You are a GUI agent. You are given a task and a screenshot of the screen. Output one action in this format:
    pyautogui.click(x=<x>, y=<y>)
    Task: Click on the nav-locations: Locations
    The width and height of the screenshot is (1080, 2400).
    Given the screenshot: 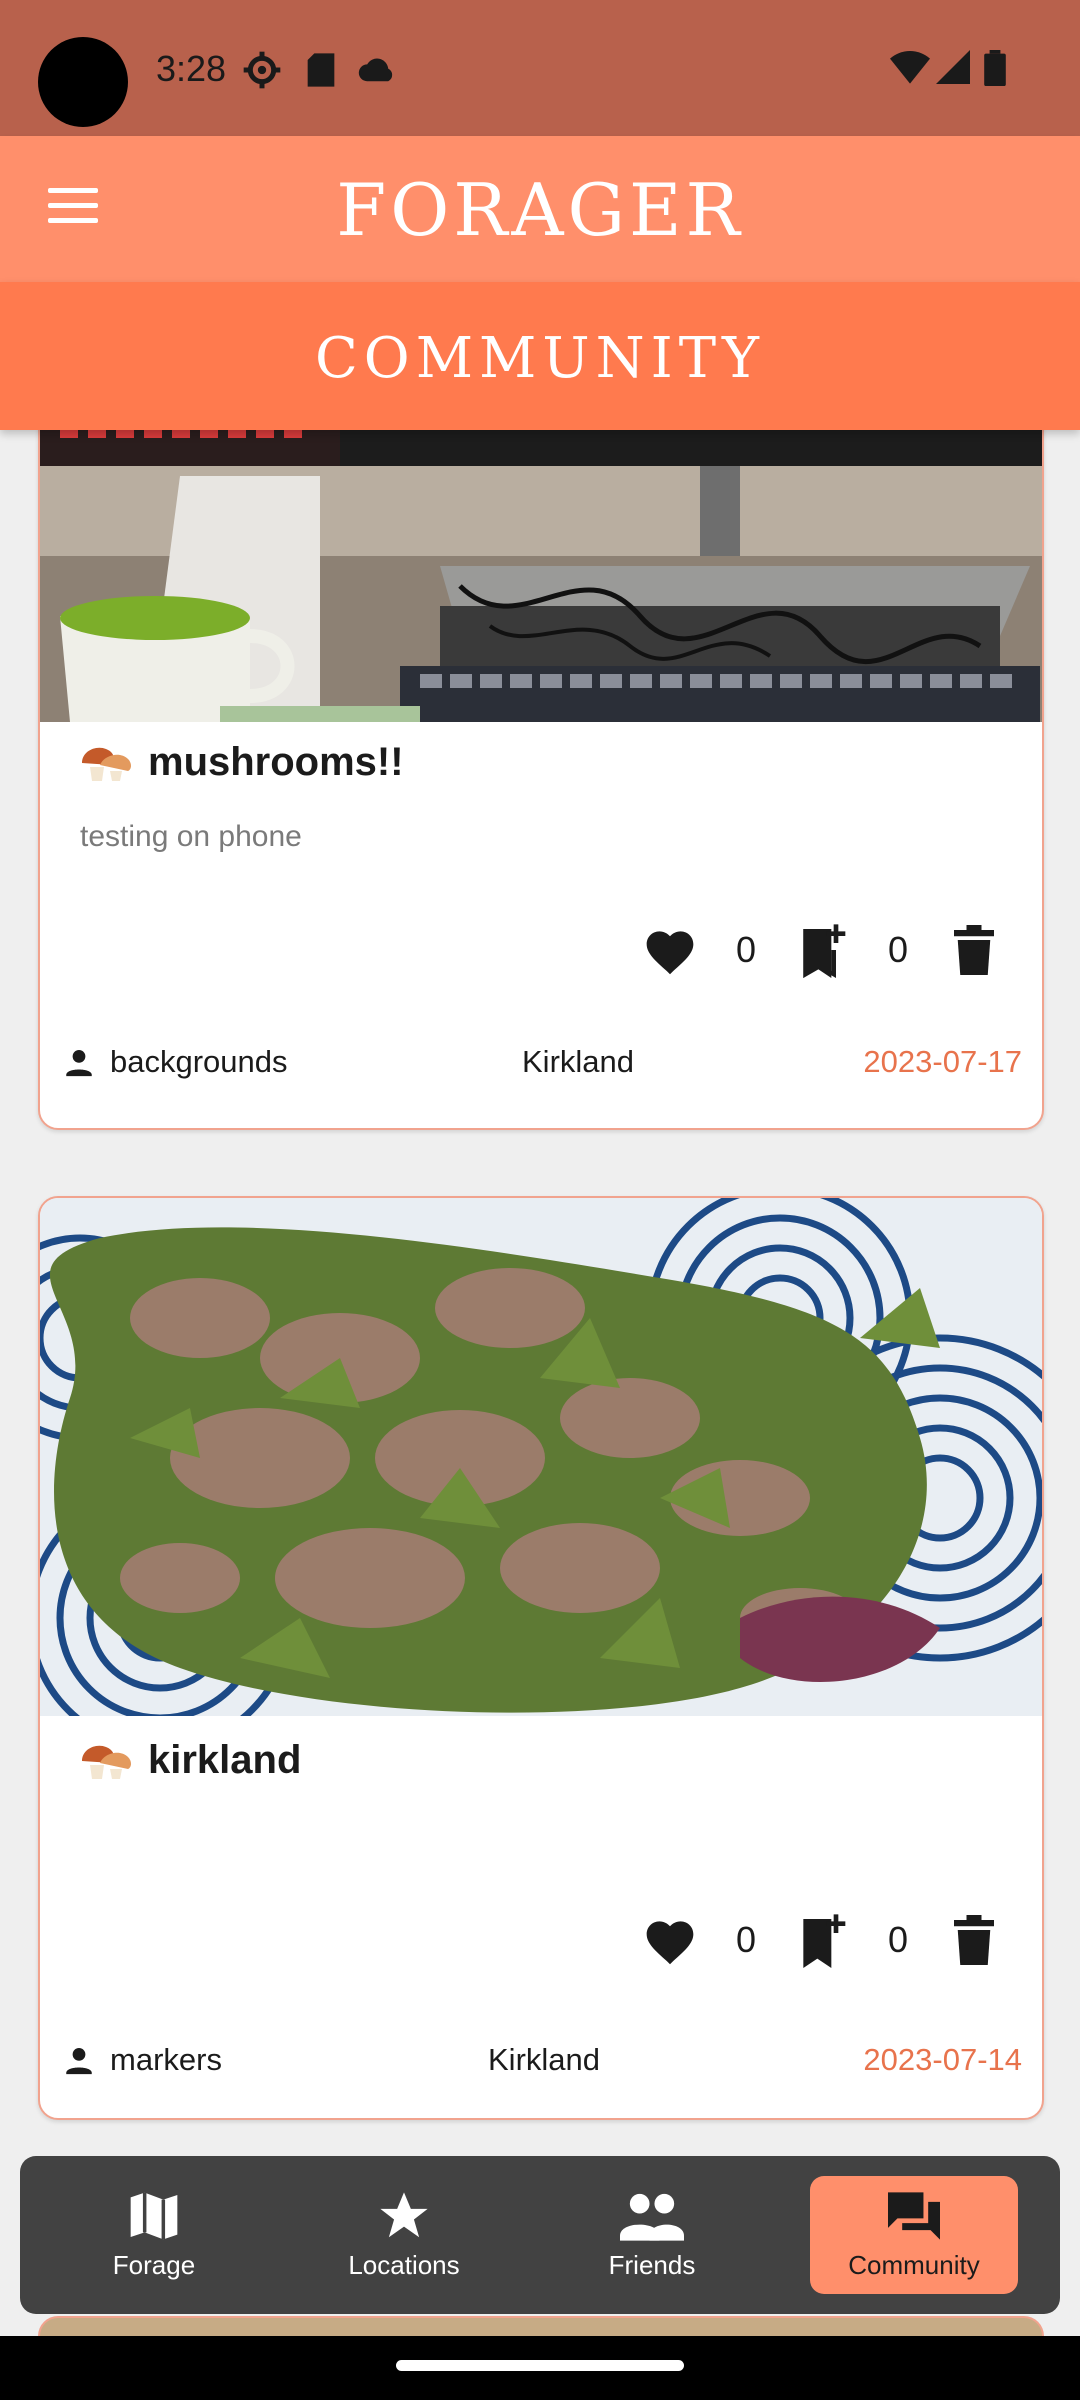 What is the action you would take?
    pyautogui.click(x=404, y=2235)
    